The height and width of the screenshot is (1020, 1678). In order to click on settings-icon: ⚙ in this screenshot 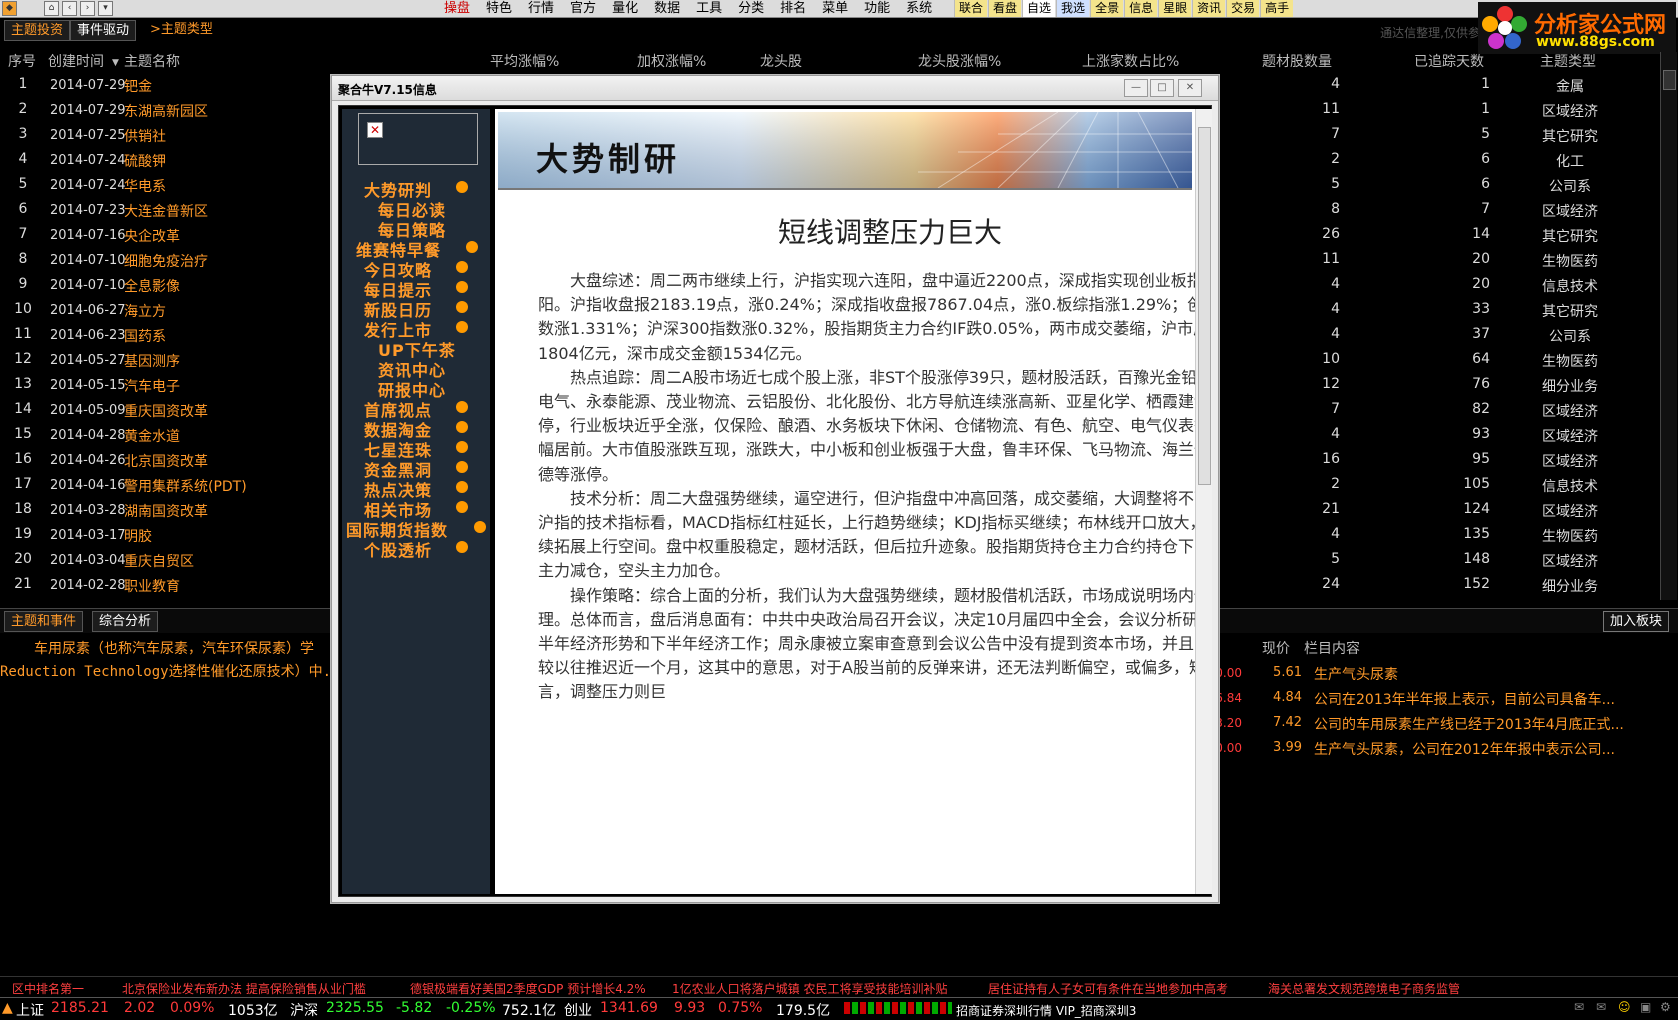, I will do `click(1665, 1007)`.